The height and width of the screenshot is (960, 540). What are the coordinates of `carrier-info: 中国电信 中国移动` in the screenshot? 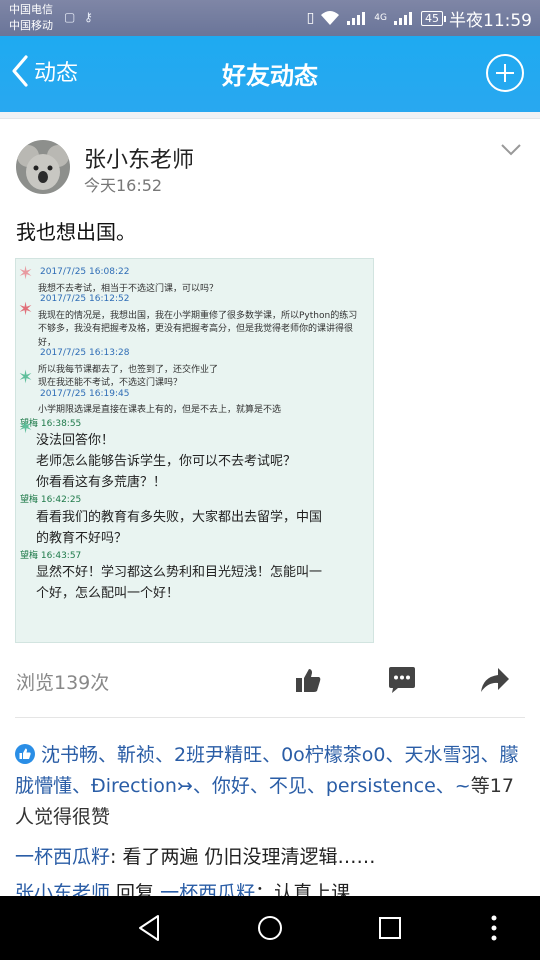 It's located at (31, 18).